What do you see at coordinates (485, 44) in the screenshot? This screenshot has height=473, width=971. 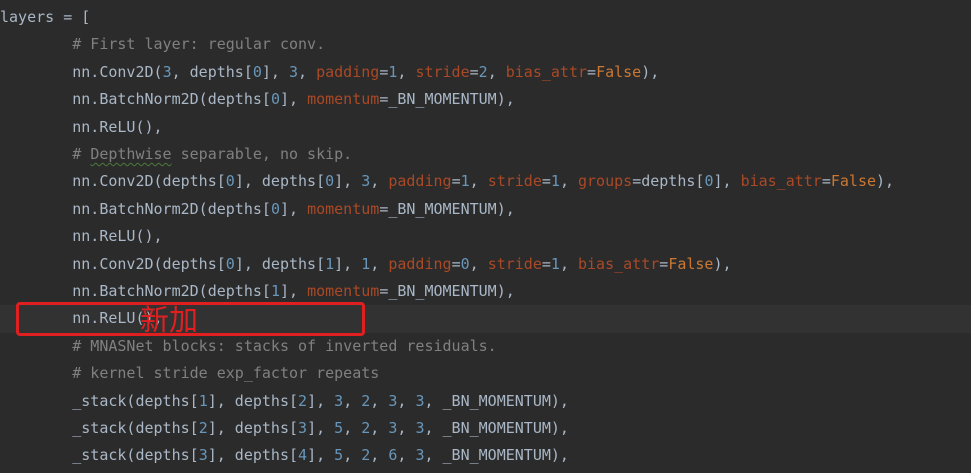 I see `code-line: # First layer: regular conv.` at bounding box center [485, 44].